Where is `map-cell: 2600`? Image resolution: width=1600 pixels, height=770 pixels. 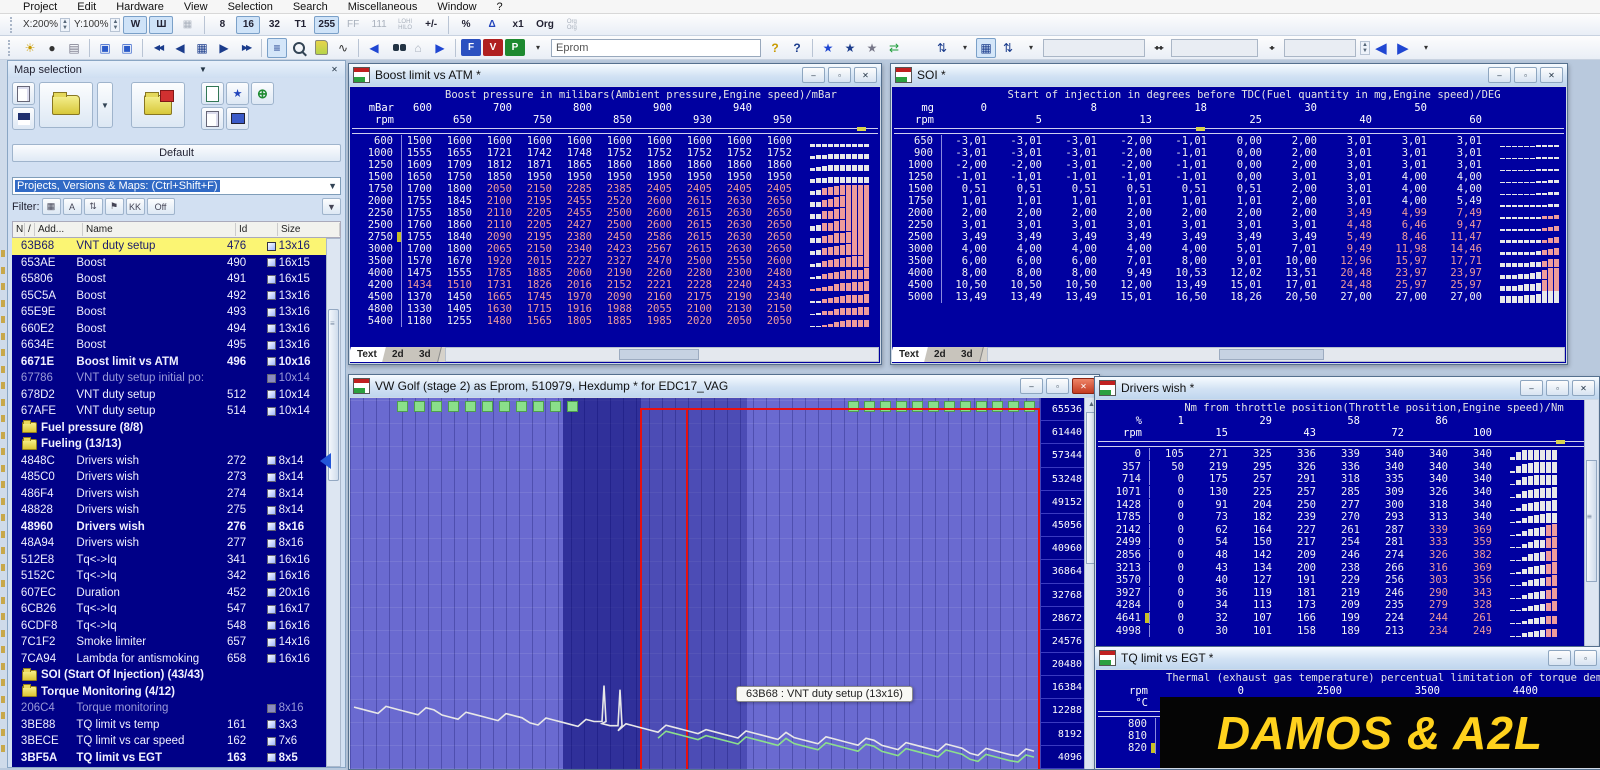 map-cell: 2600 is located at coordinates (662, 213).